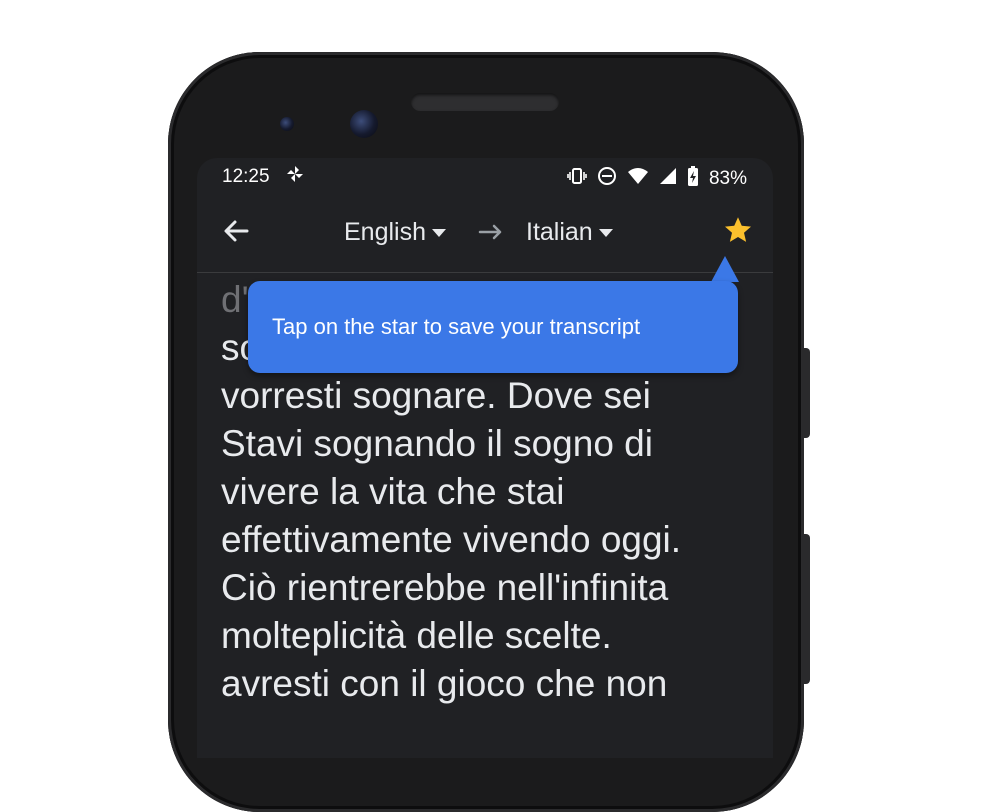  I want to click on transcript-line: vivere la vita che stai, so click(393, 491).